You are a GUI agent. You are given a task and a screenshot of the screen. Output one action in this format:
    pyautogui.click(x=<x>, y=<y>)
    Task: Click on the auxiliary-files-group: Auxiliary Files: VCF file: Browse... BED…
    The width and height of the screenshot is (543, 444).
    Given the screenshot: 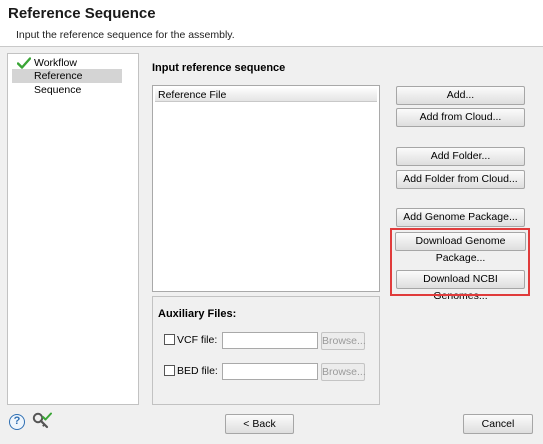 What is the action you would take?
    pyautogui.click(x=266, y=350)
    